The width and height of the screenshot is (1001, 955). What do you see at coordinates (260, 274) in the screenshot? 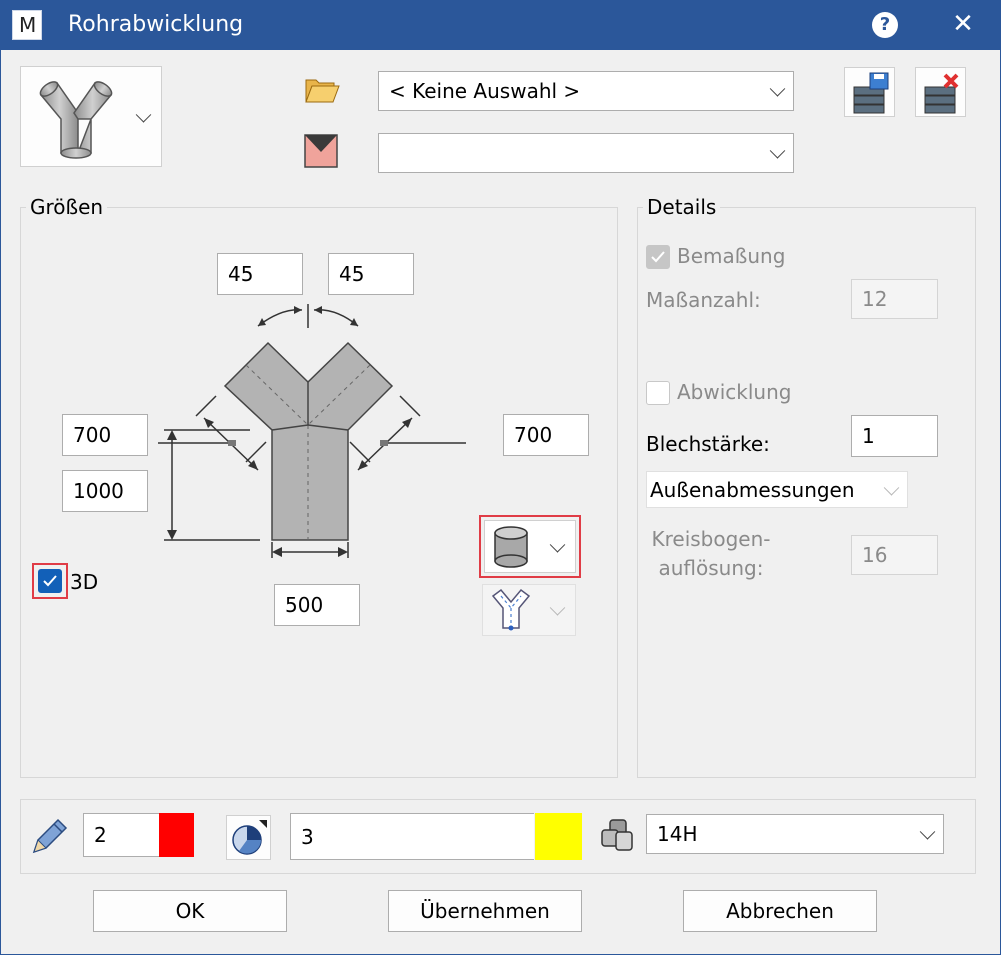
I see `angle-left-input: 45` at bounding box center [260, 274].